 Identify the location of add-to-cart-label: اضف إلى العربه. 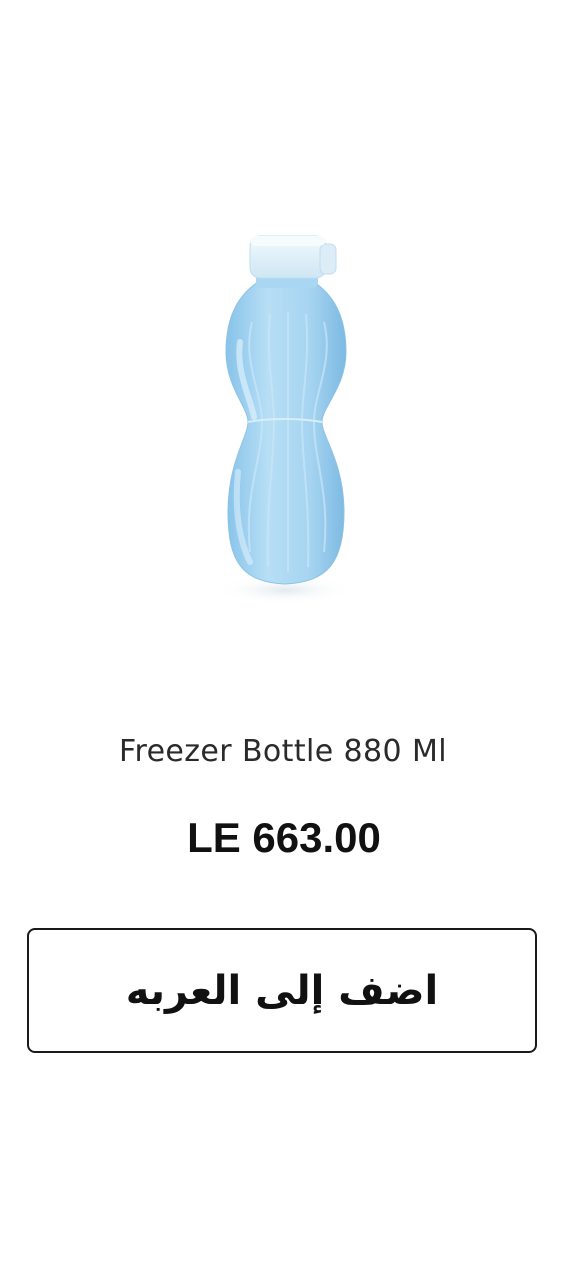
(282, 990).